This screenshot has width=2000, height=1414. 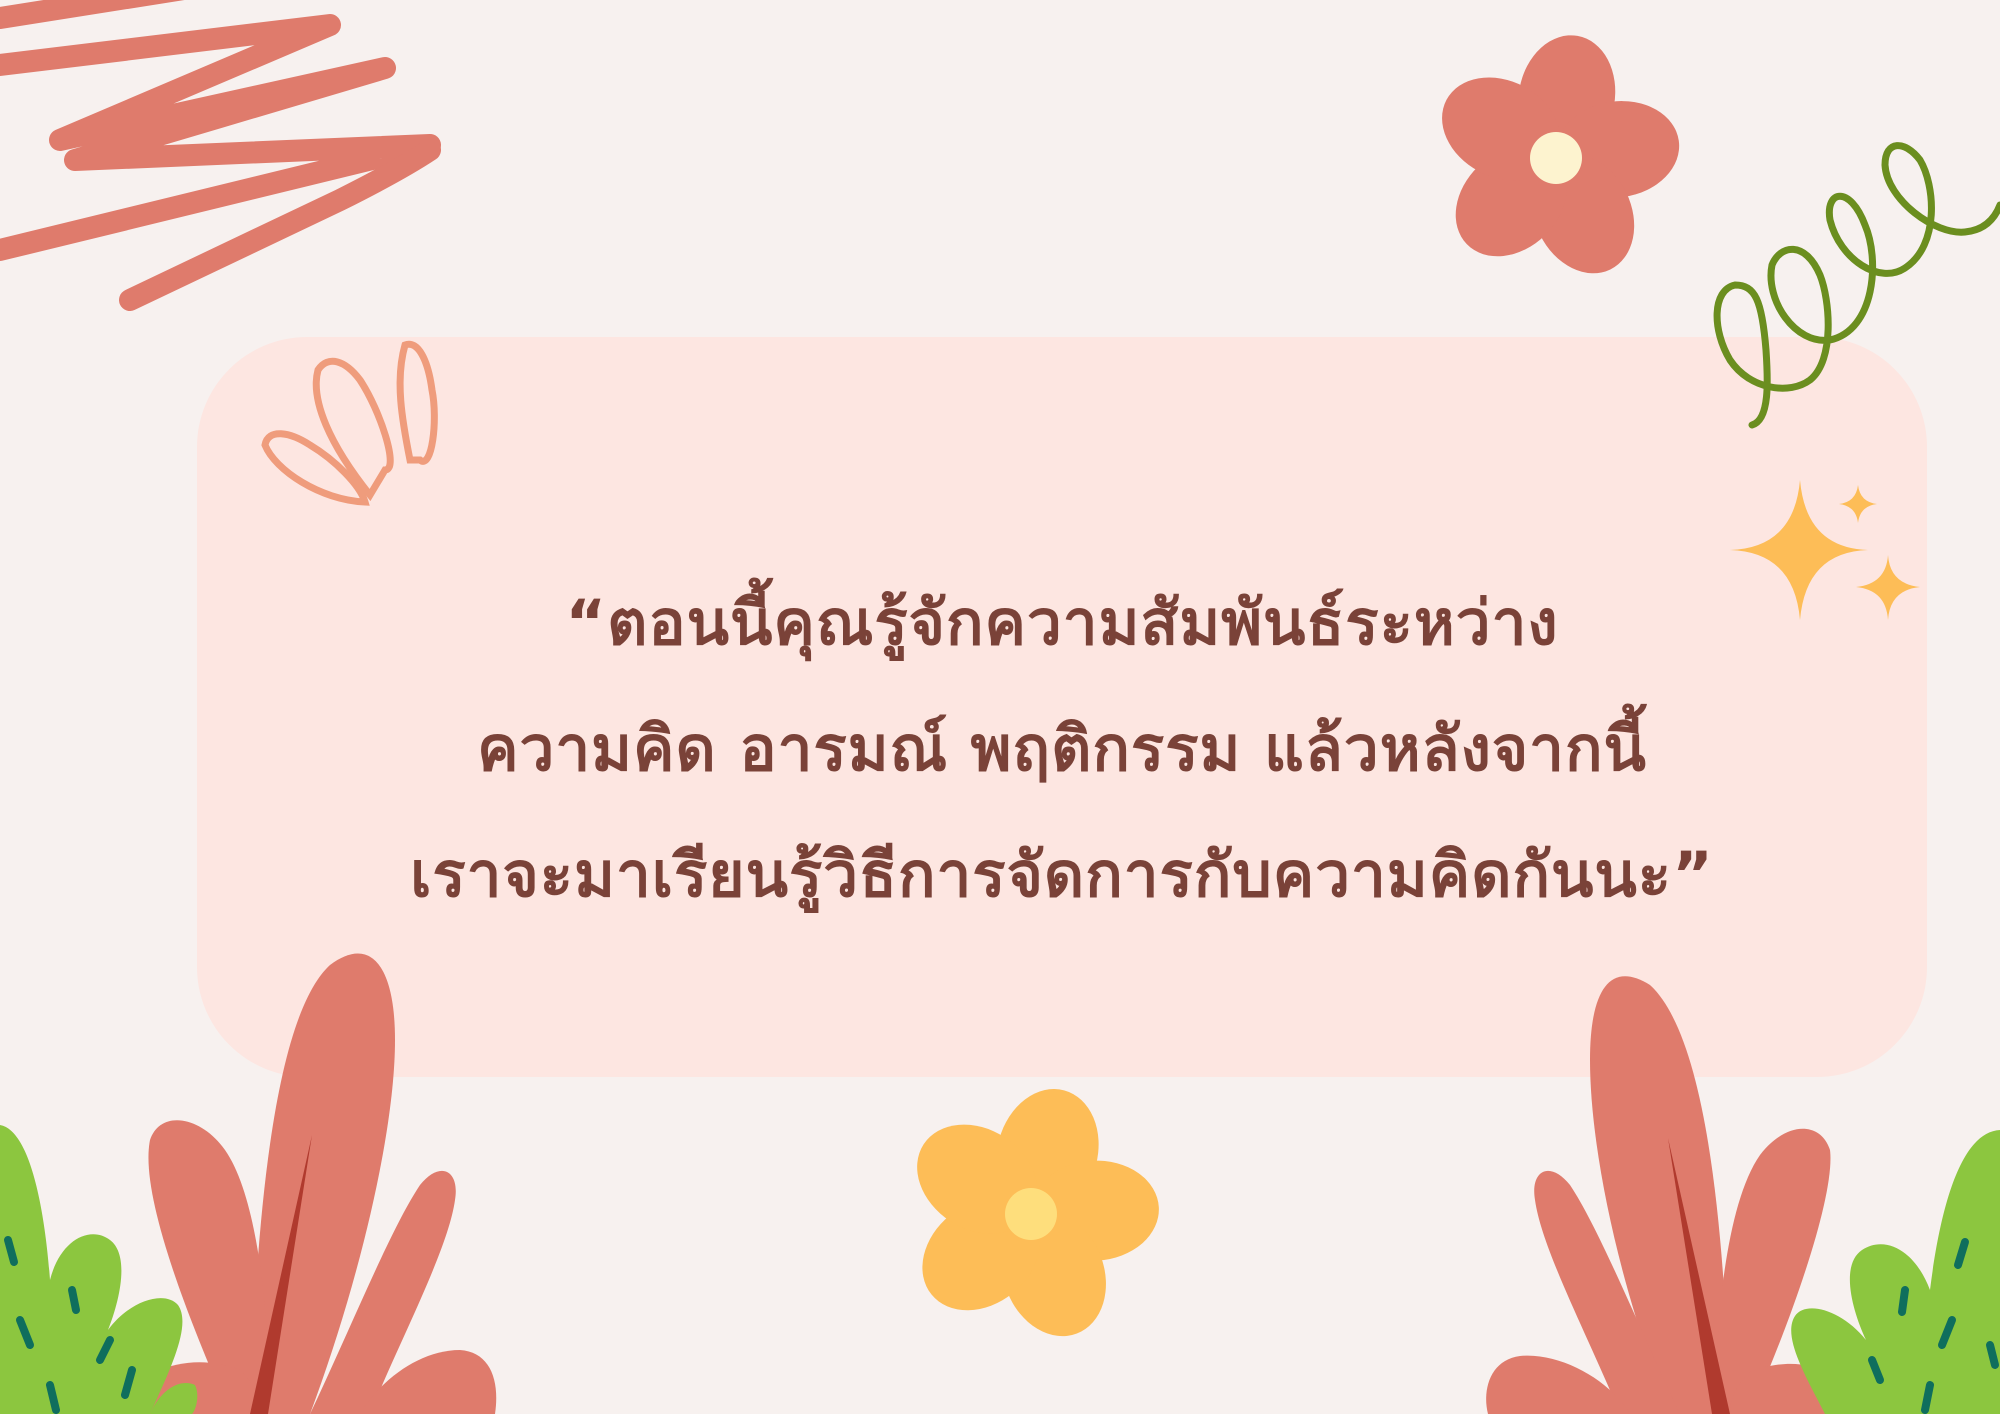 What do you see at coordinates (1561, 154) in the screenshot?
I see `pink-flower-icon` at bounding box center [1561, 154].